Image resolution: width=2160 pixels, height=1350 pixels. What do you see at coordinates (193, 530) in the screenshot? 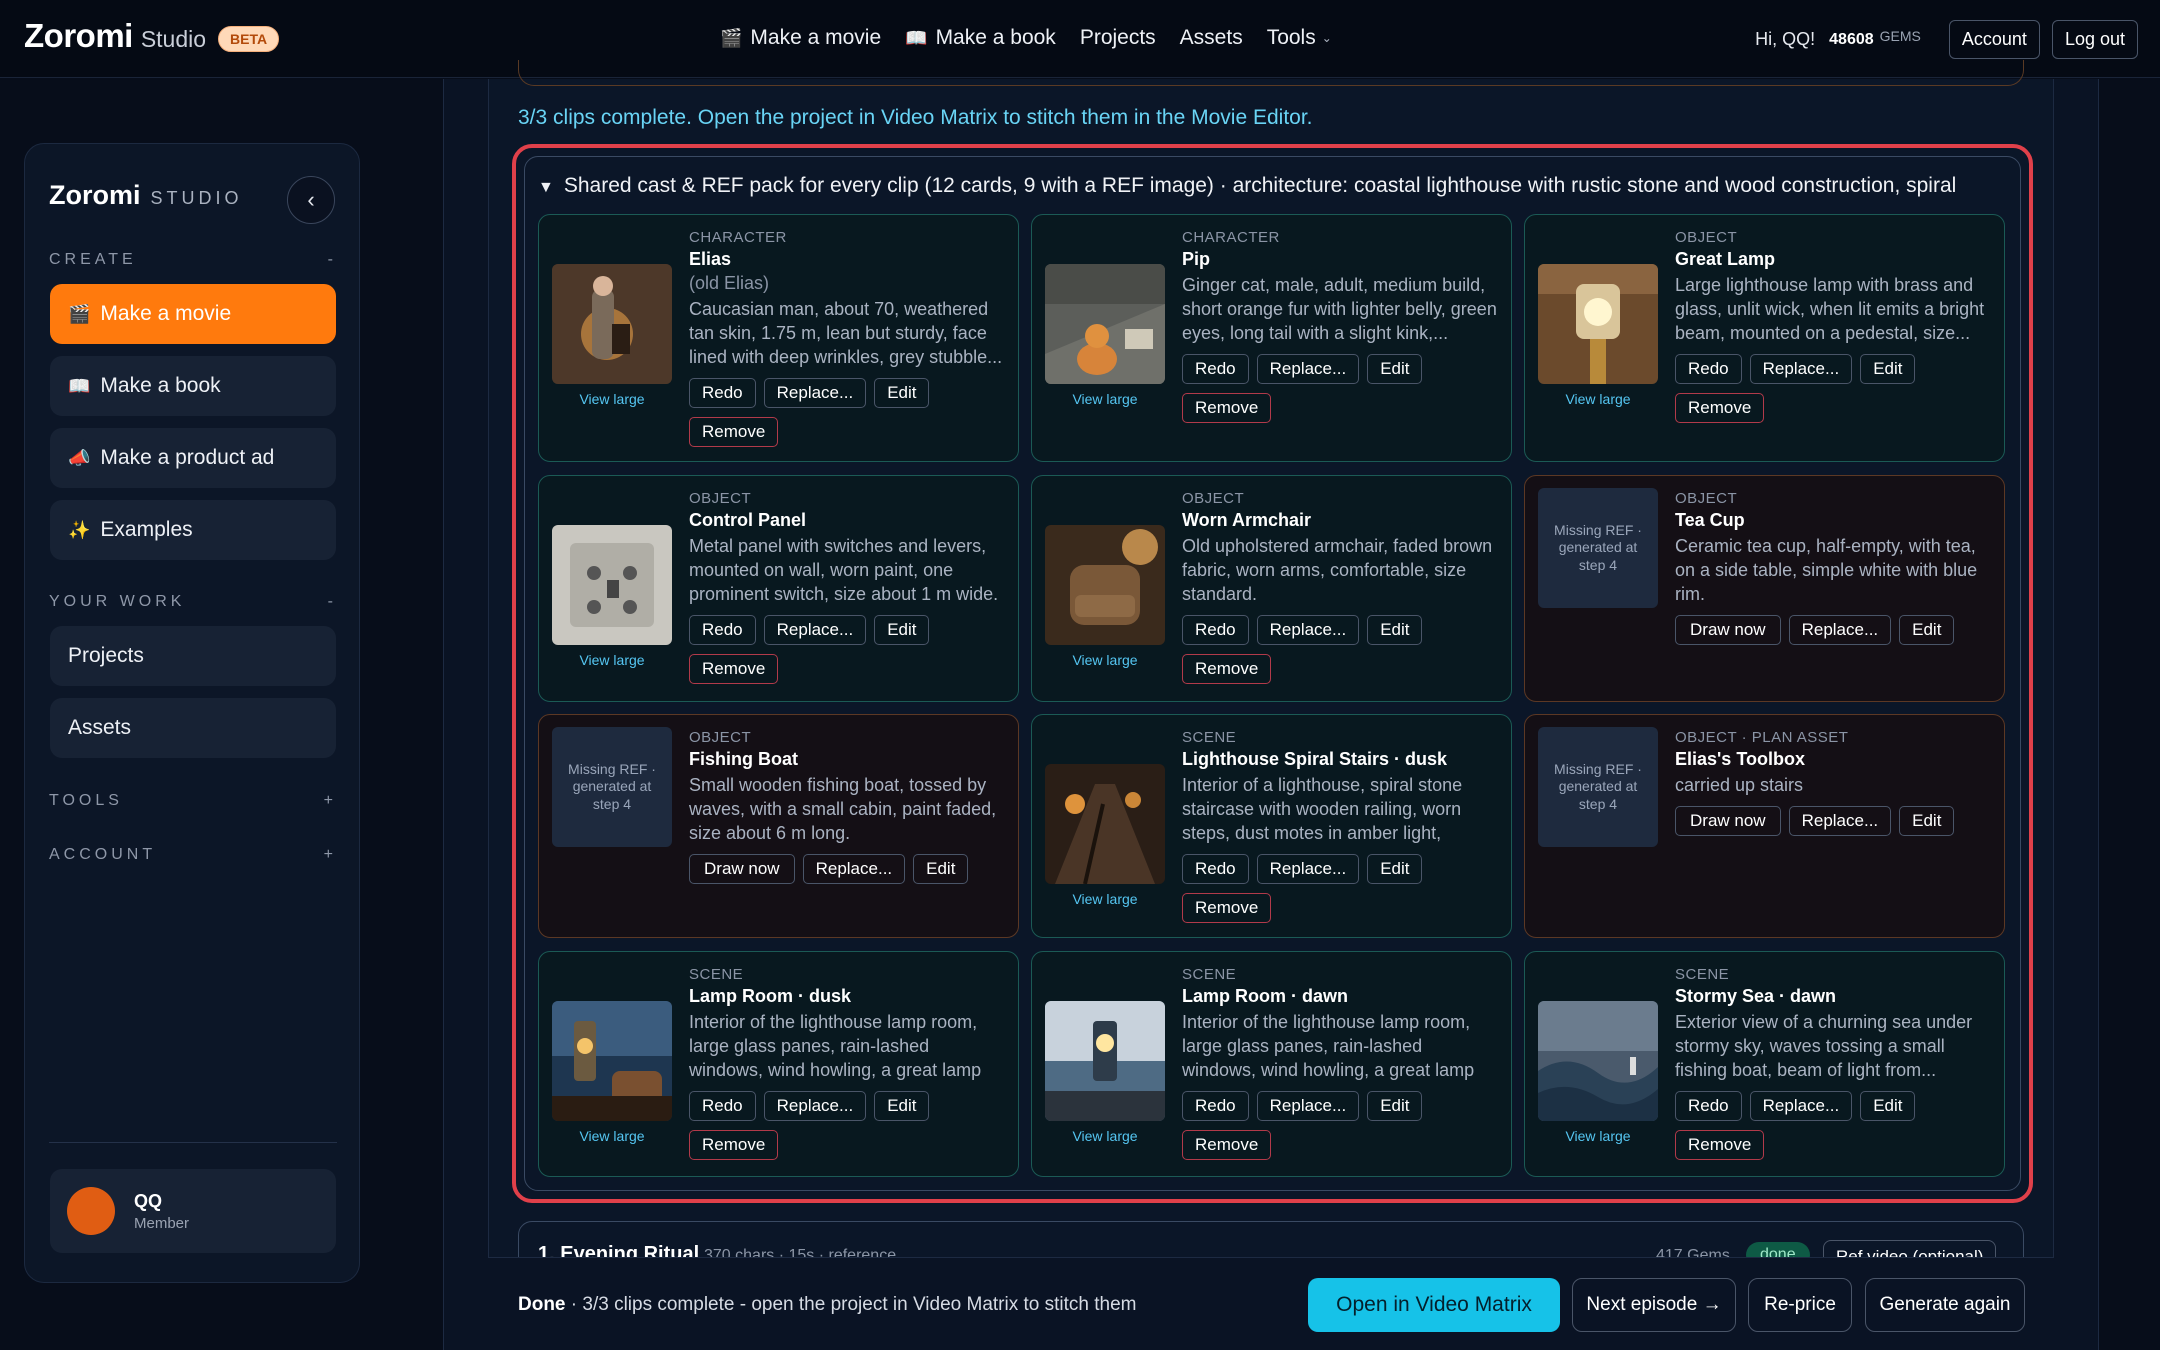
I see `sidebar-item-examples: ✨ Examples` at bounding box center [193, 530].